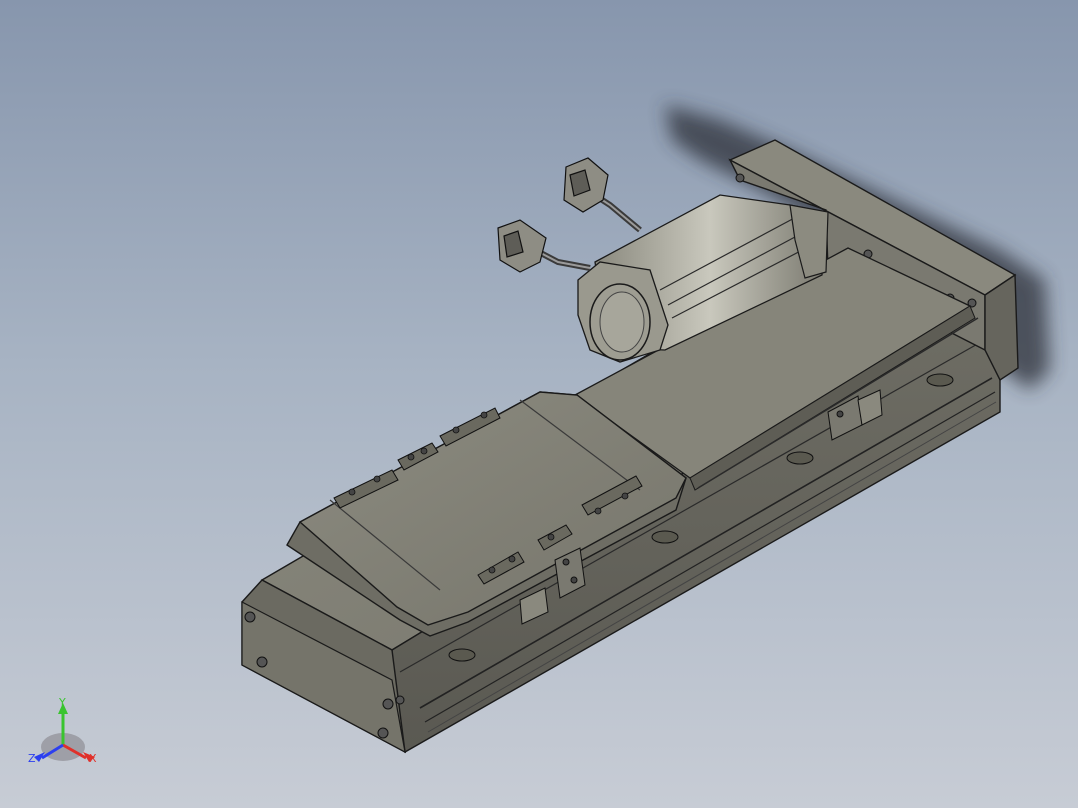  Describe the element at coordinates (32, 758) in the screenshot. I see `triad-z-label: Z` at that location.